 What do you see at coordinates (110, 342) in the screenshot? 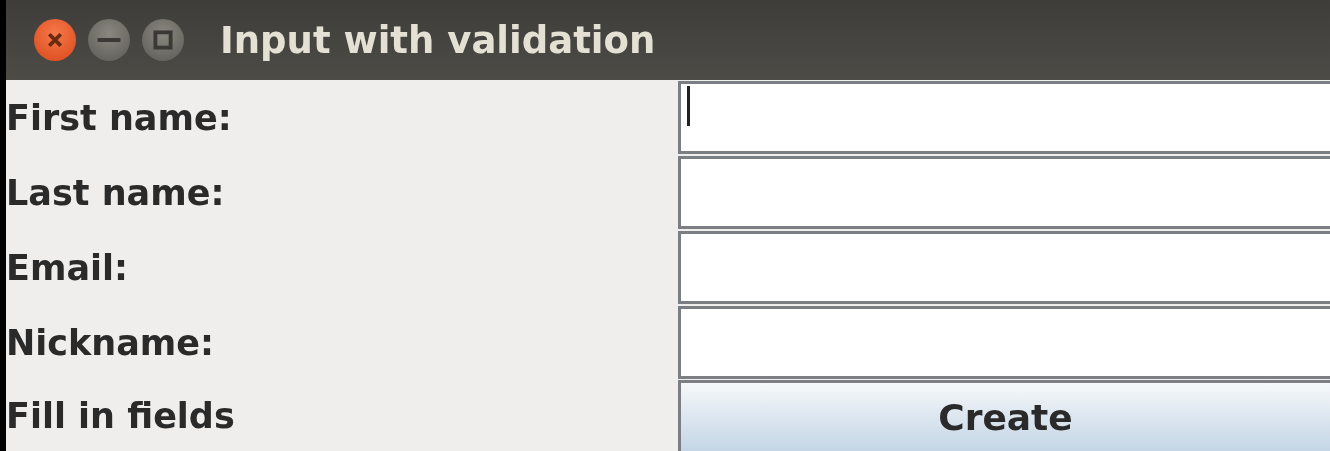
I see `field-label: Nickname:` at bounding box center [110, 342].